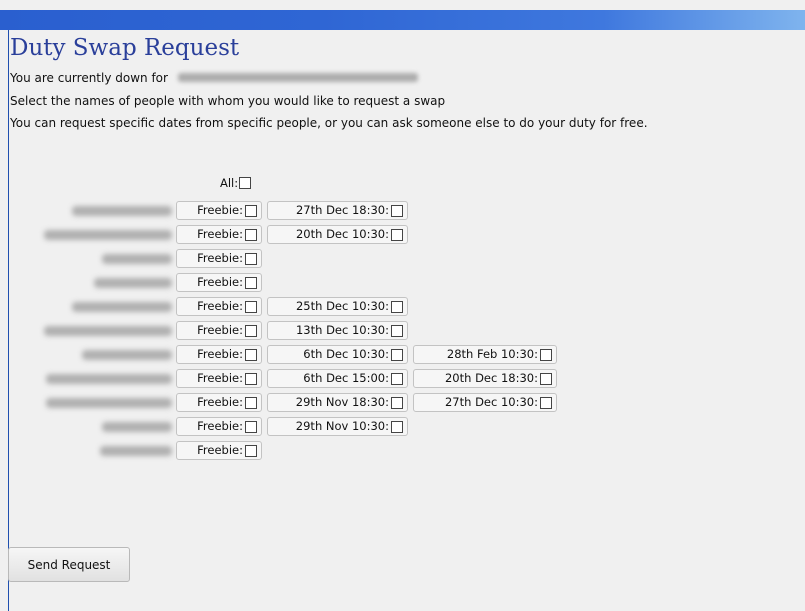 The image size is (805, 611). What do you see at coordinates (491, 378) in the screenshot?
I see `date-label: 20th Dec 18:30:` at bounding box center [491, 378].